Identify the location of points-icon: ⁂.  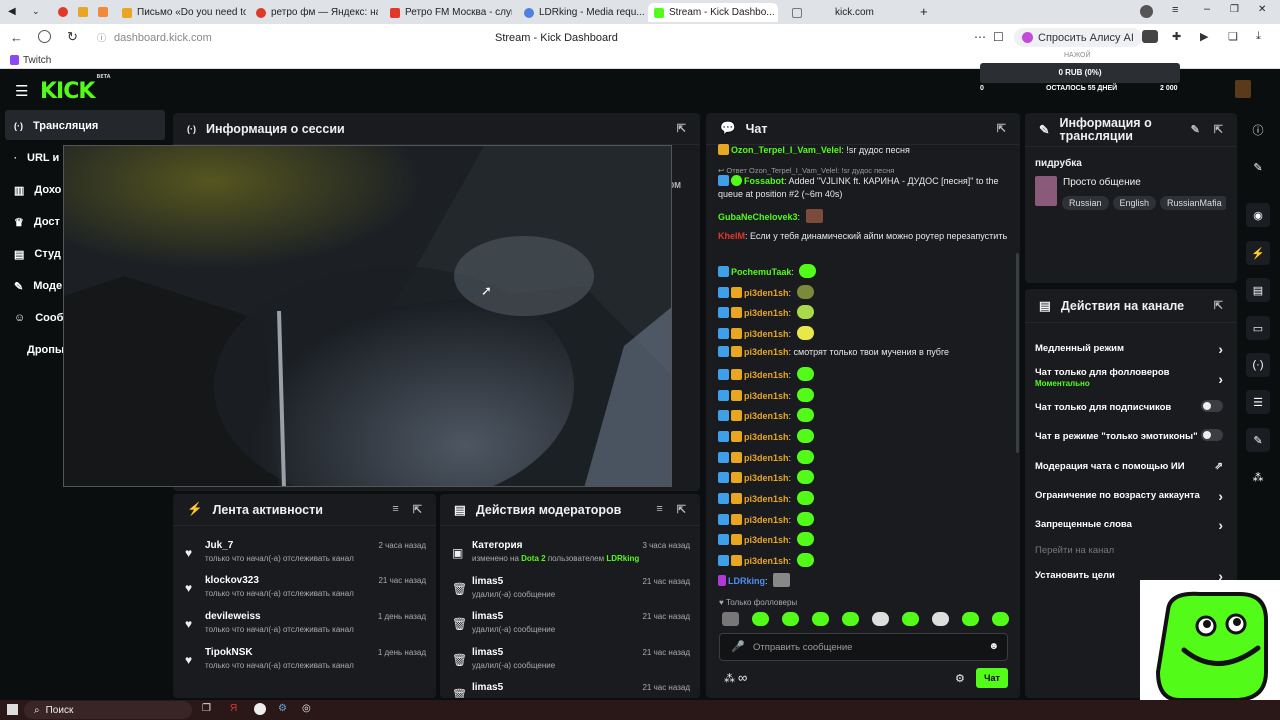
(729, 678).